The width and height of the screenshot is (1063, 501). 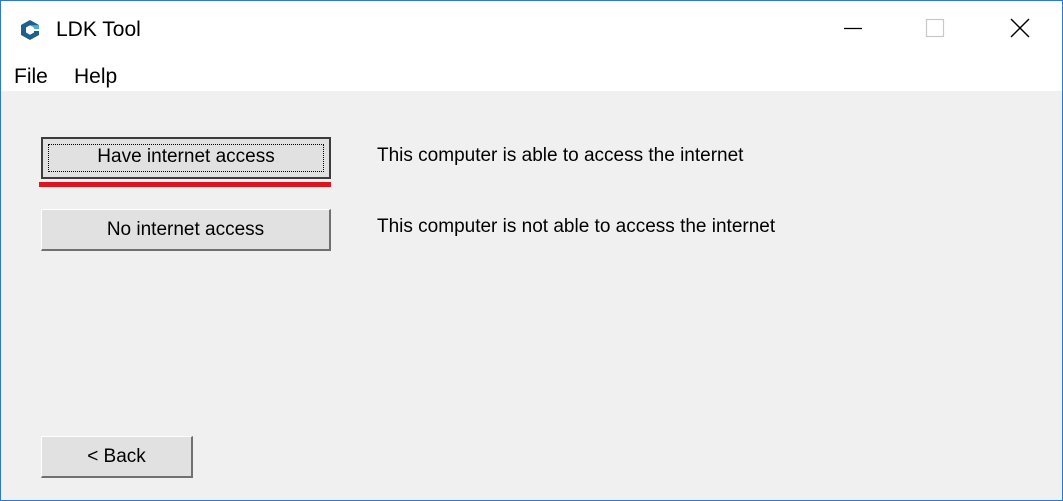 What do you see at coordinates (31, 77) in the screenshot?
I see `menu-file: File` at bounding box center [31, 77].